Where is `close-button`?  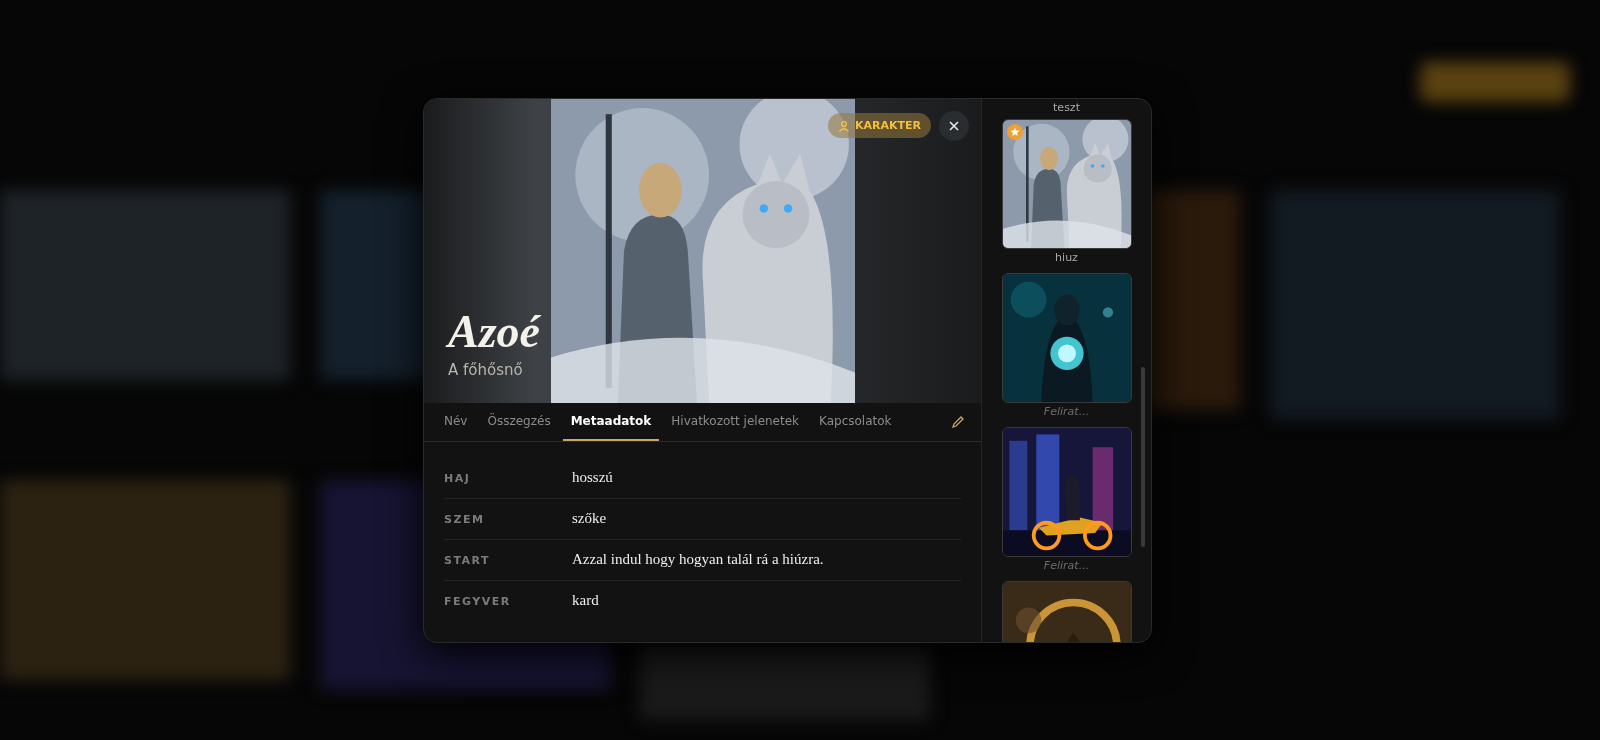
close-button is located at coordinates (954, 126).